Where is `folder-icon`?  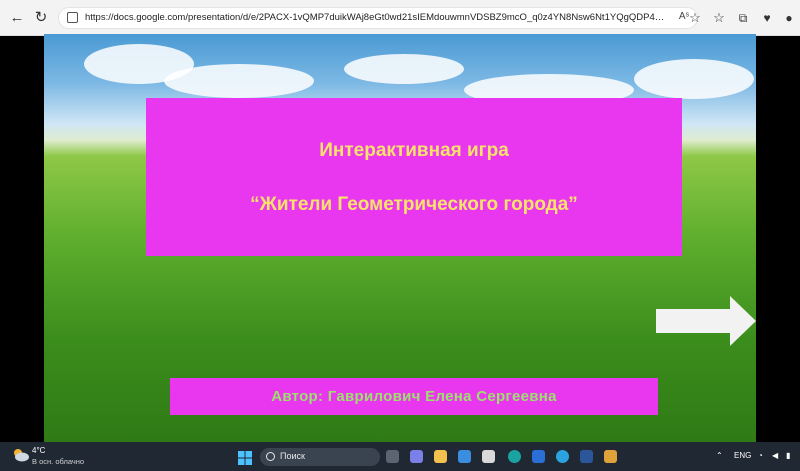 folder-icon is located at coordinates (610, 456).